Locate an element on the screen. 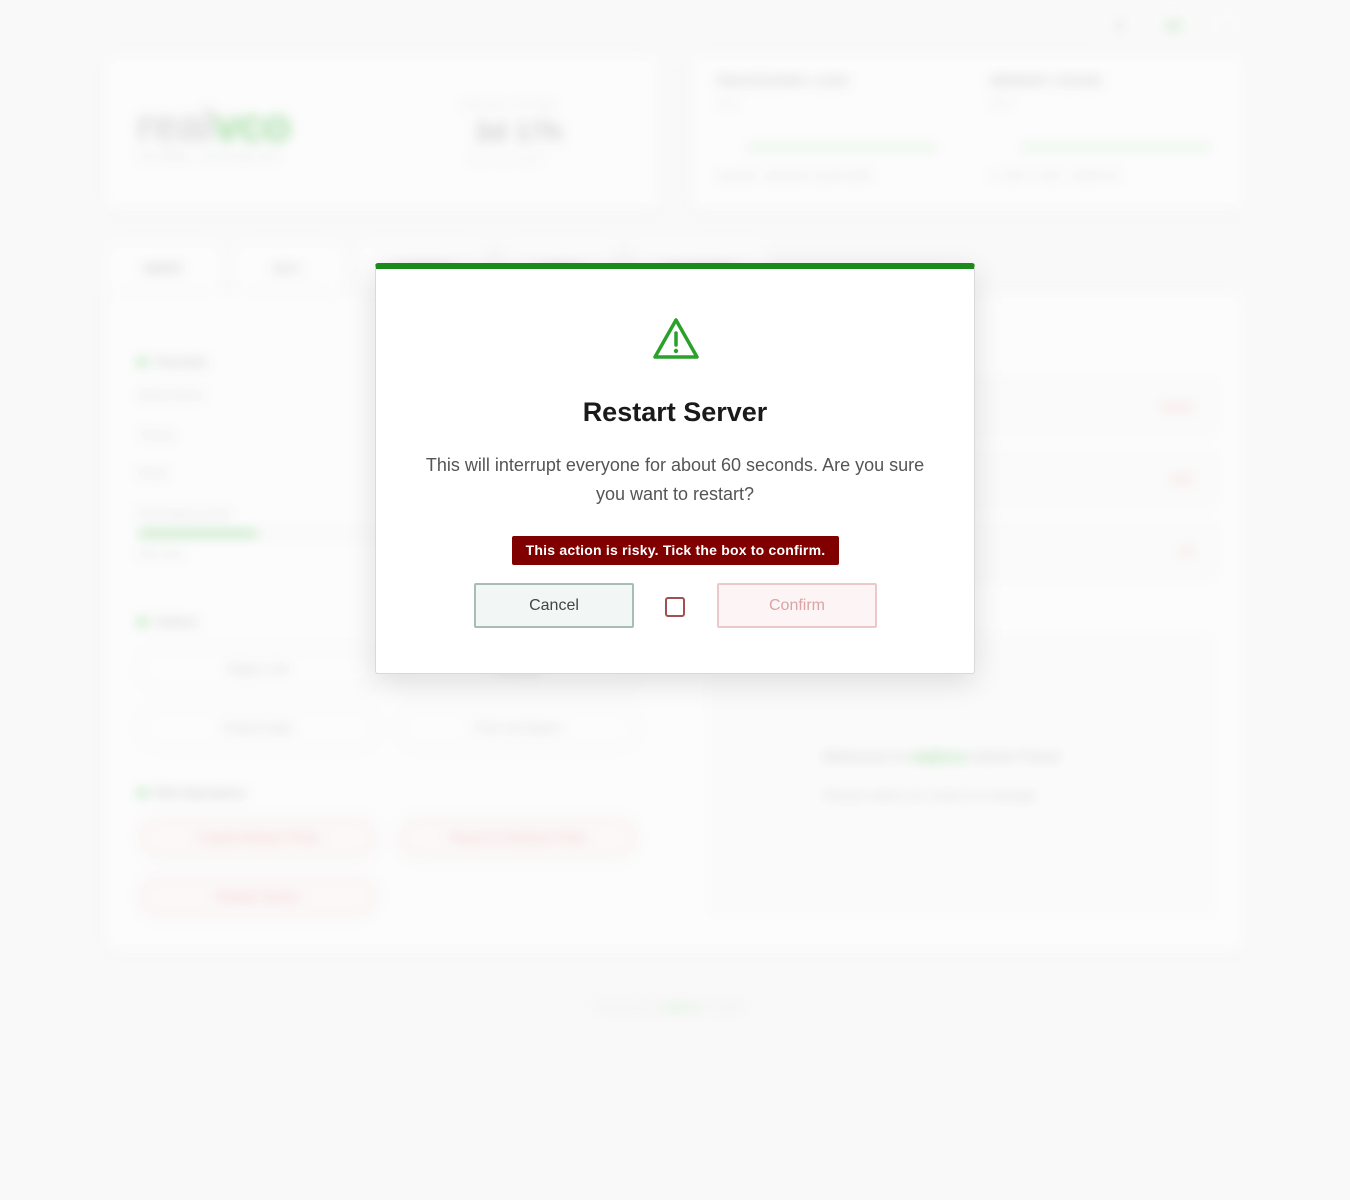 This screenshot has width=1350, height=1200. confirm-checkbox is located at coordinates (675, 607).